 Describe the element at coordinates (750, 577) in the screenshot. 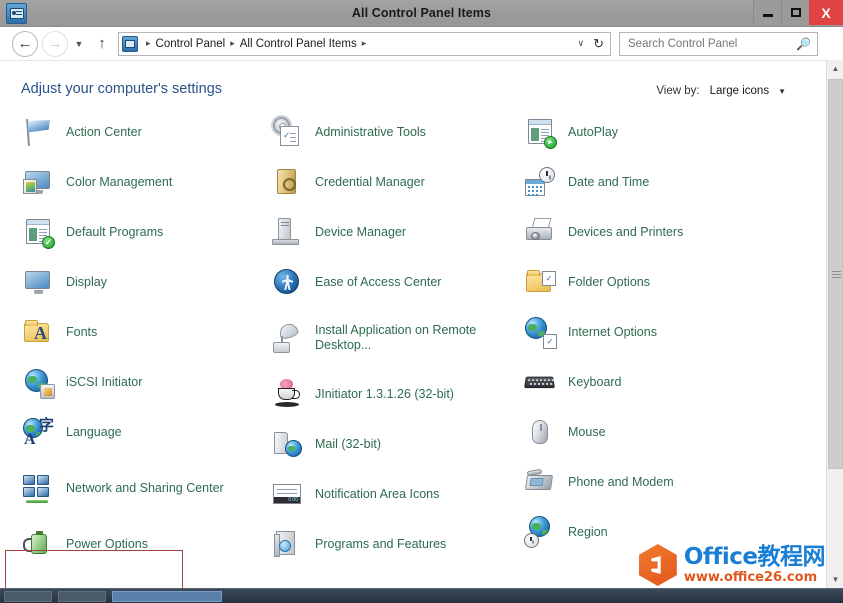

I see `watermark-url: www.office26.com` at that location.